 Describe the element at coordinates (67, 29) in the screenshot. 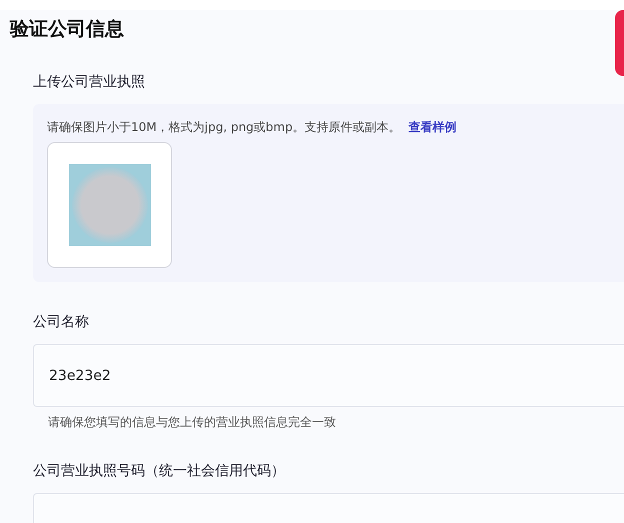

I see `page-title: 验证公司信息` at that location.